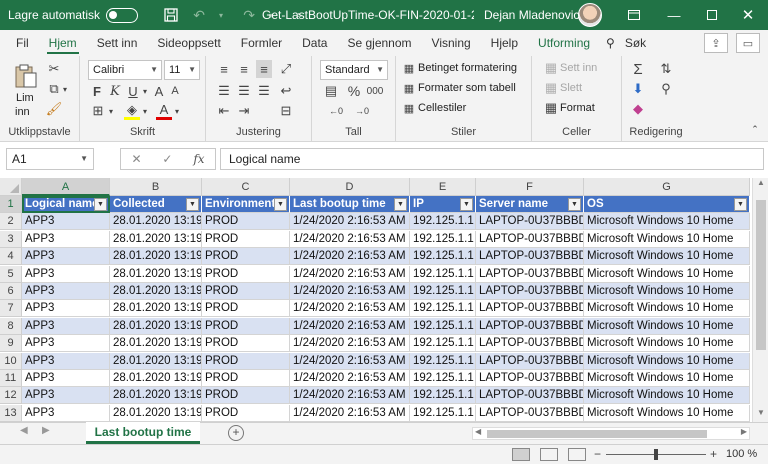 The image size is (768, 464). Describe the element at coordinates (98, 111) in the screenshot. I see `borders-icon: ⊞` at that location.